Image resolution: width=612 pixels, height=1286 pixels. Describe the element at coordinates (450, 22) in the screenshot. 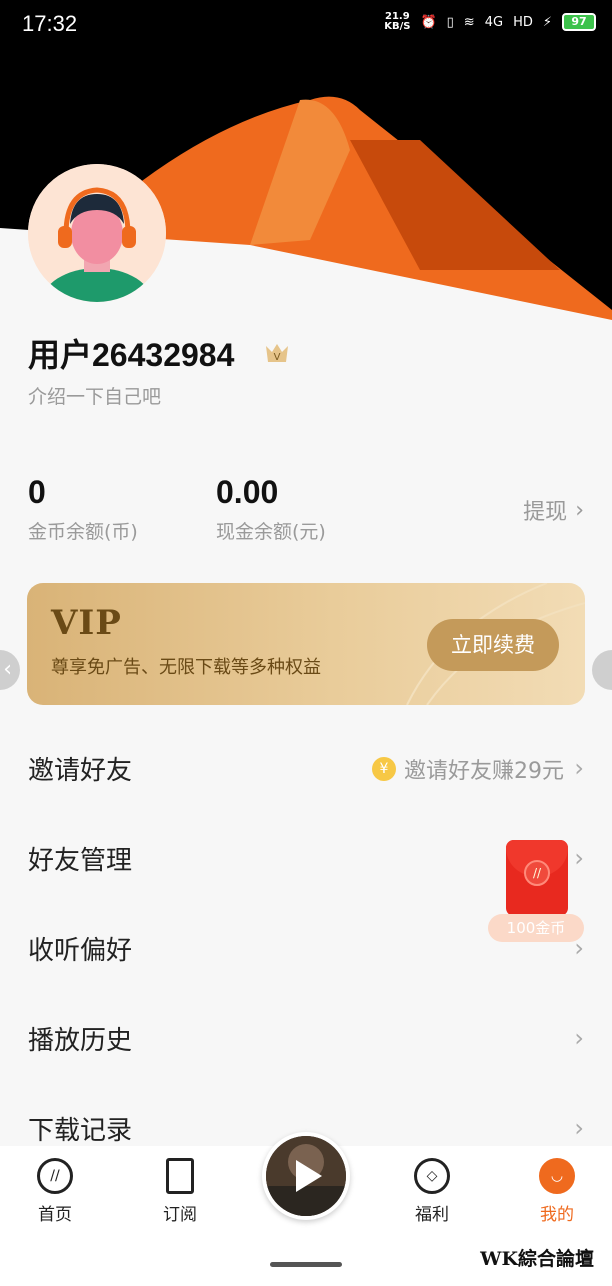

I see `vibrate-icon: ▯` at that location.